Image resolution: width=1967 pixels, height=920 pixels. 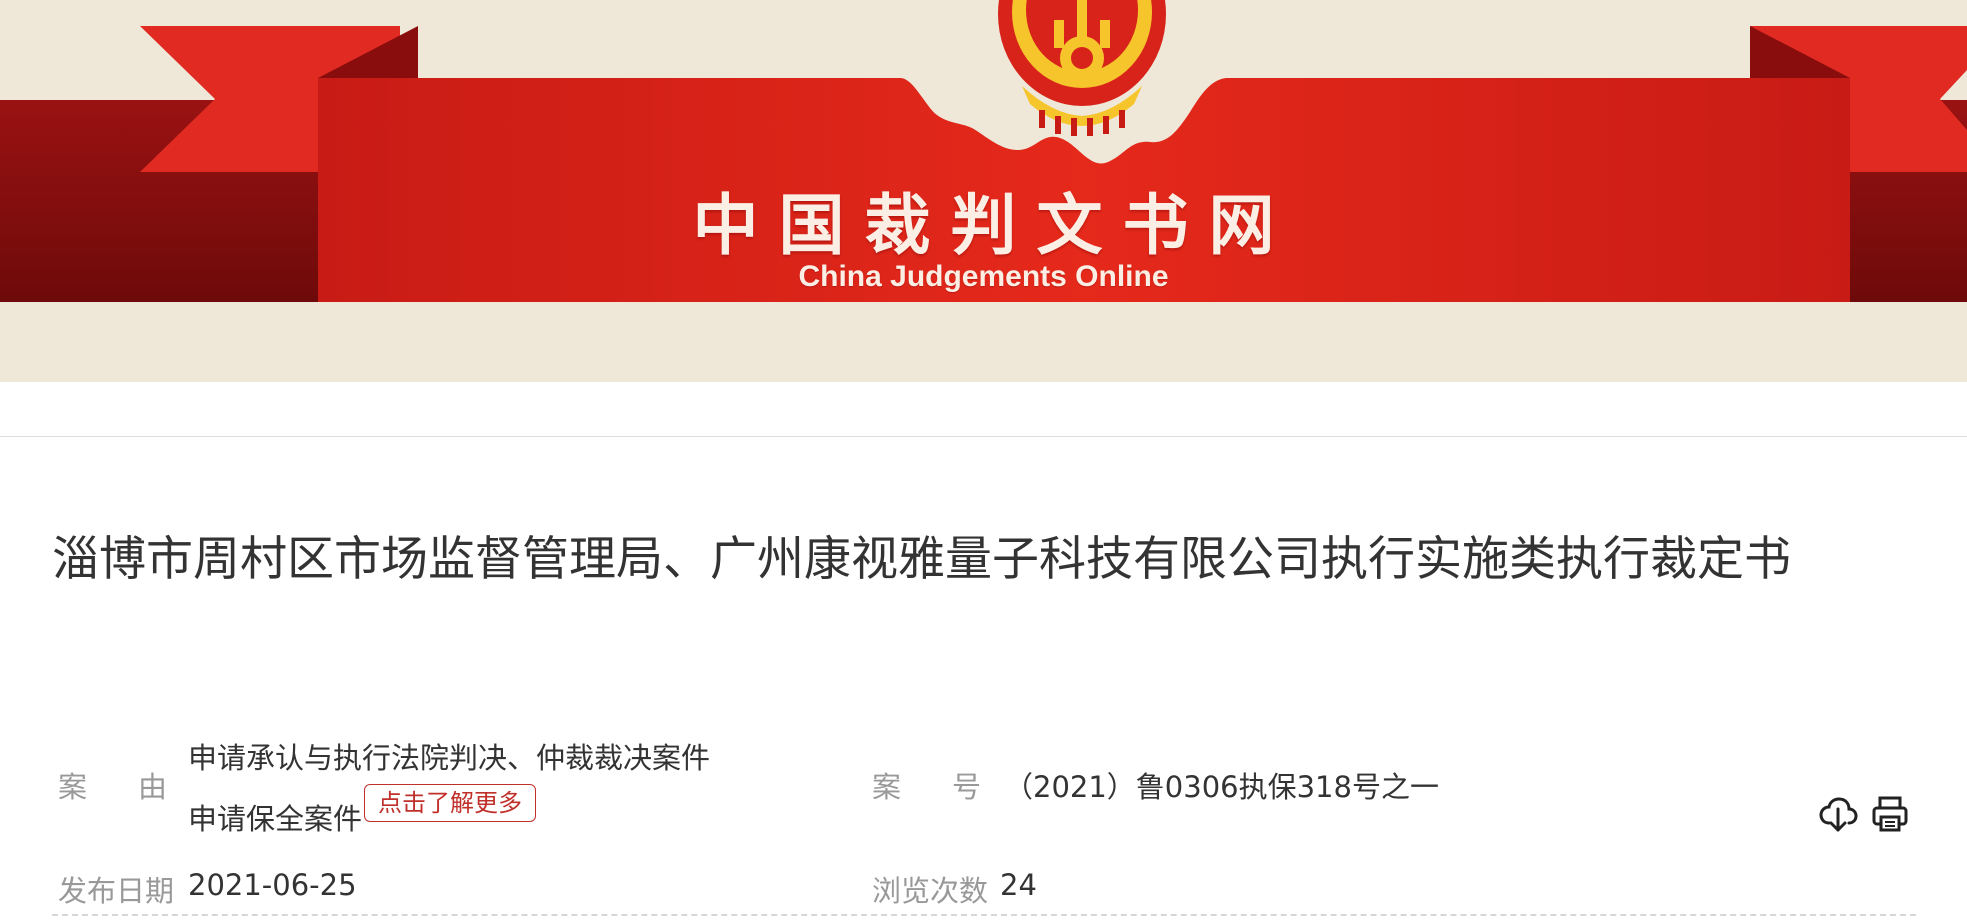 I want to click on site-name-english: China Judgements Online, so click(x=983, y=276).